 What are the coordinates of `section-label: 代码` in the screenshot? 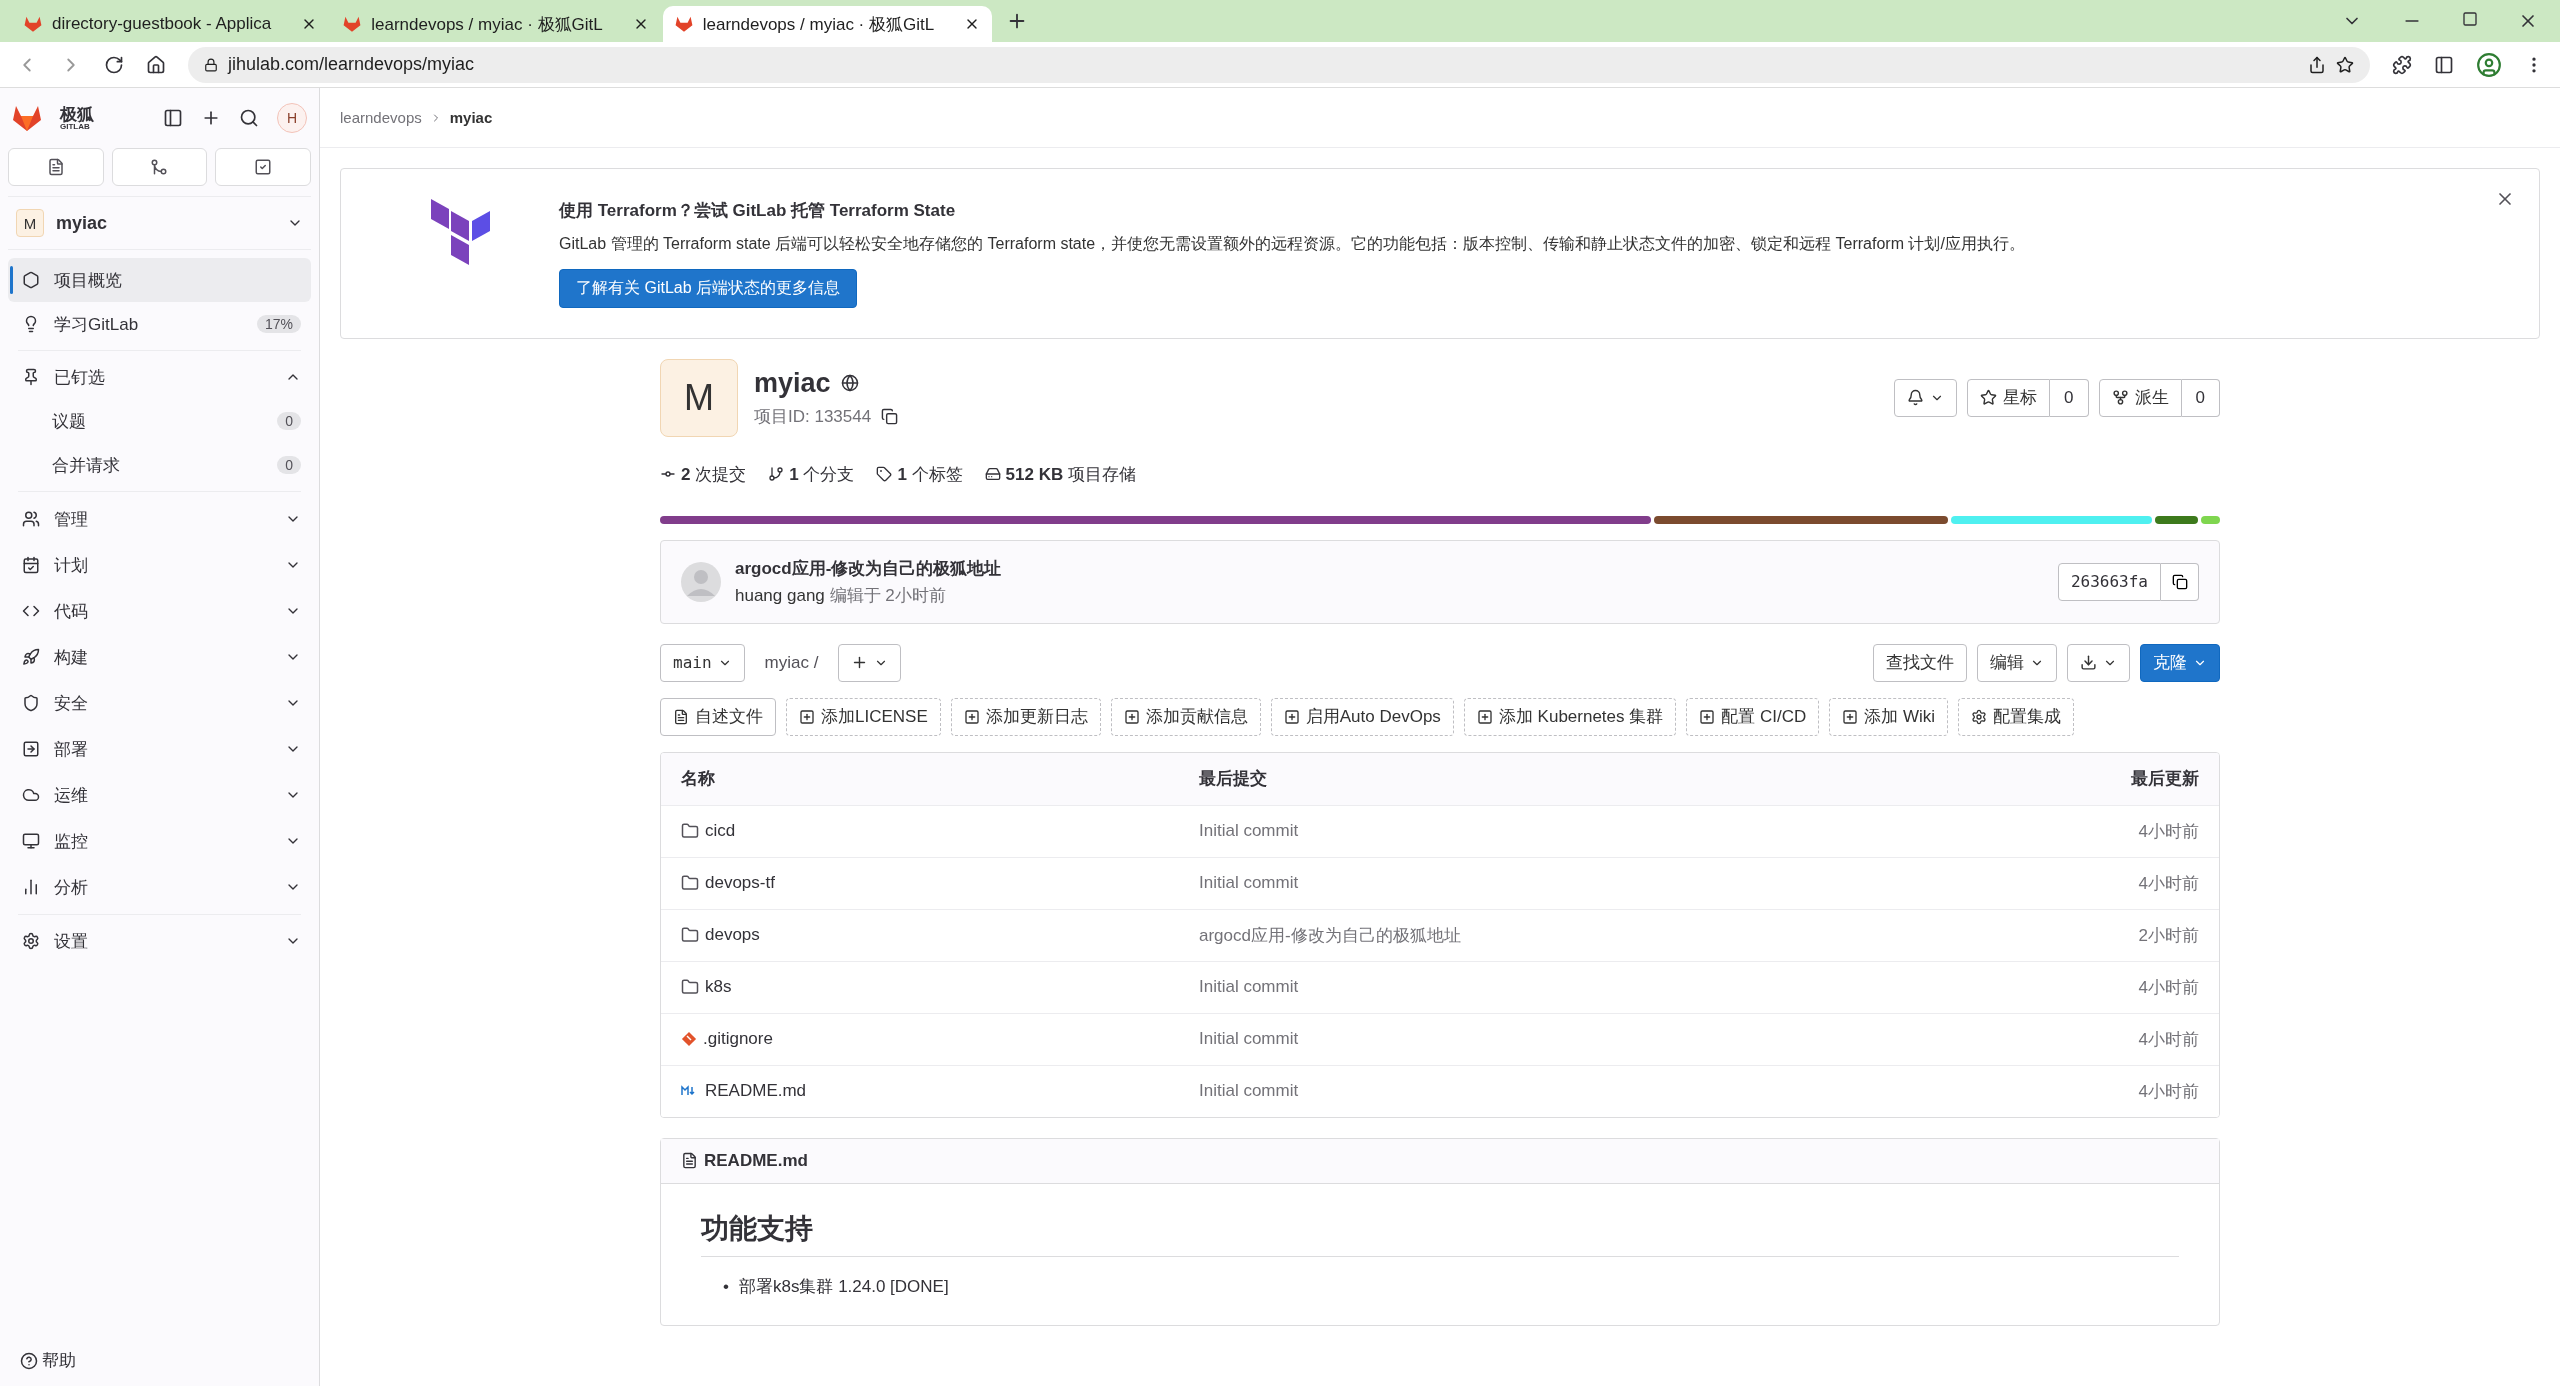 It's located at (71, 611).